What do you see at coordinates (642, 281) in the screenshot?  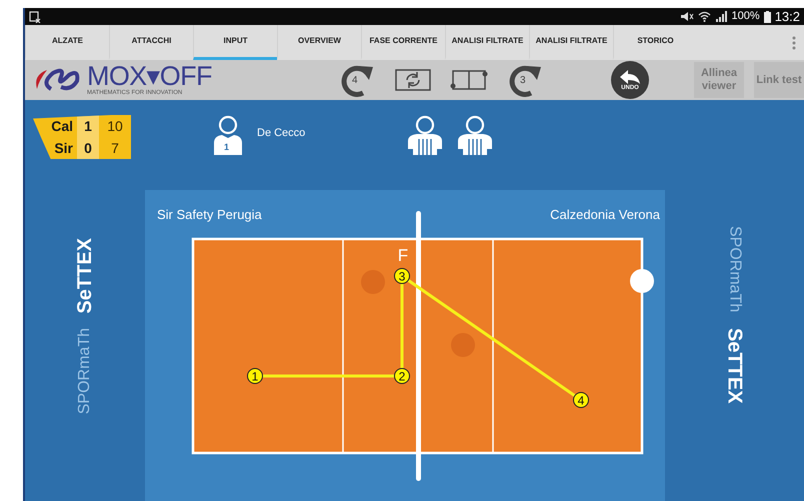 I see `ball-marker` at bounding box center [642, 281].